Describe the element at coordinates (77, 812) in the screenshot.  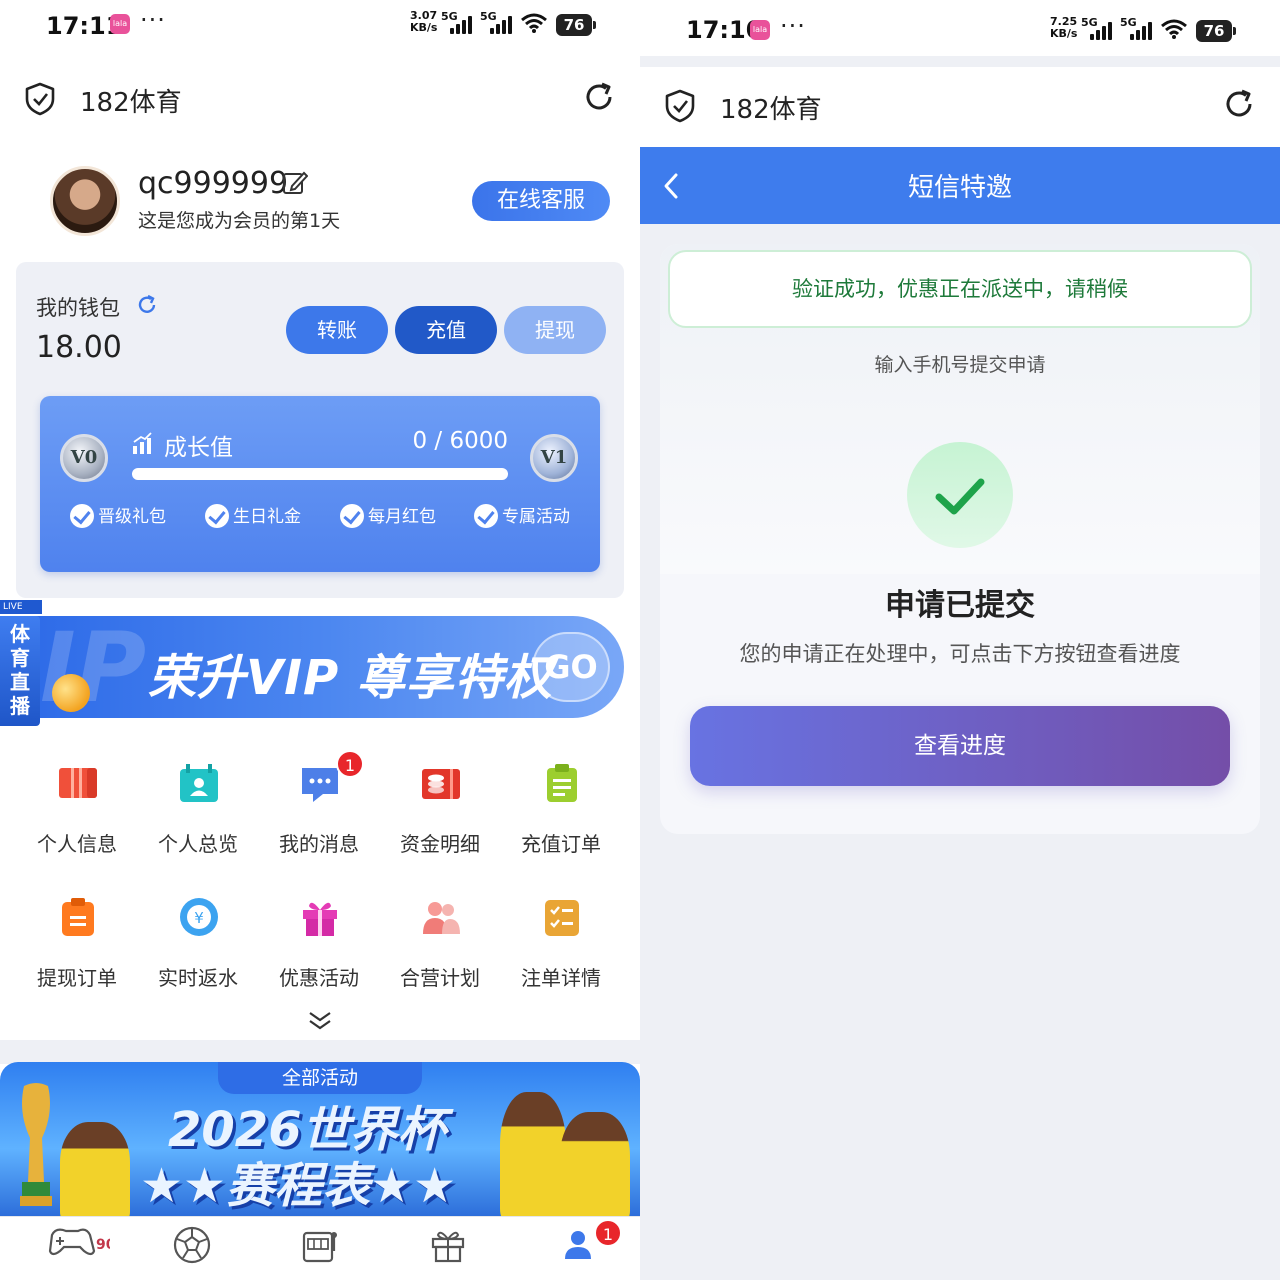
I see `grid-personal-info: 个人信息` at that location.